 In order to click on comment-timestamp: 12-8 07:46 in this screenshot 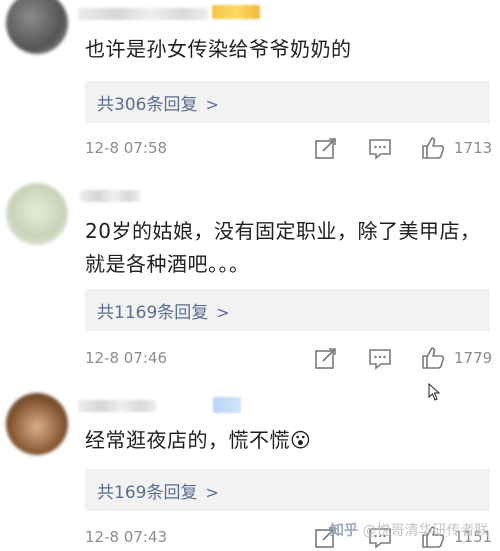, I will do `click(126, 358)`.